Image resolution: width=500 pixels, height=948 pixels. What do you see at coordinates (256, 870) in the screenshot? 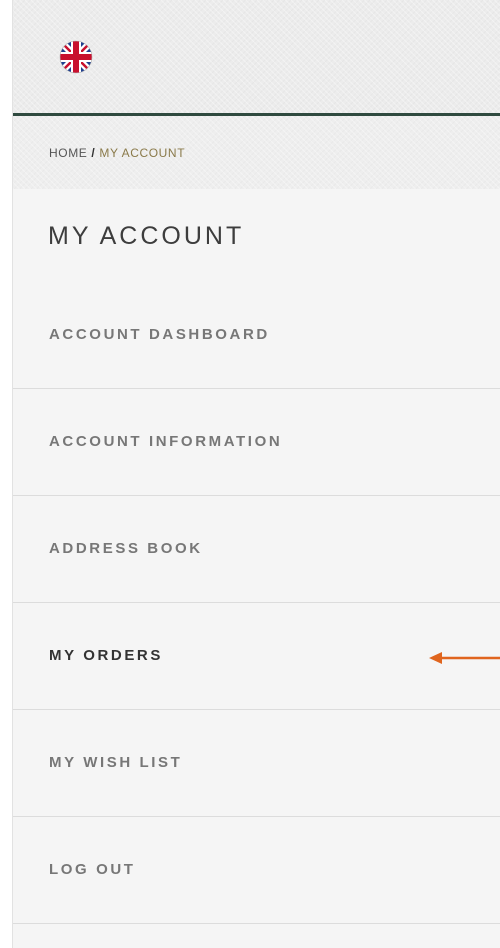
I see `nav-item-log-out: LOG OUT` at bounding box center [256, 870].